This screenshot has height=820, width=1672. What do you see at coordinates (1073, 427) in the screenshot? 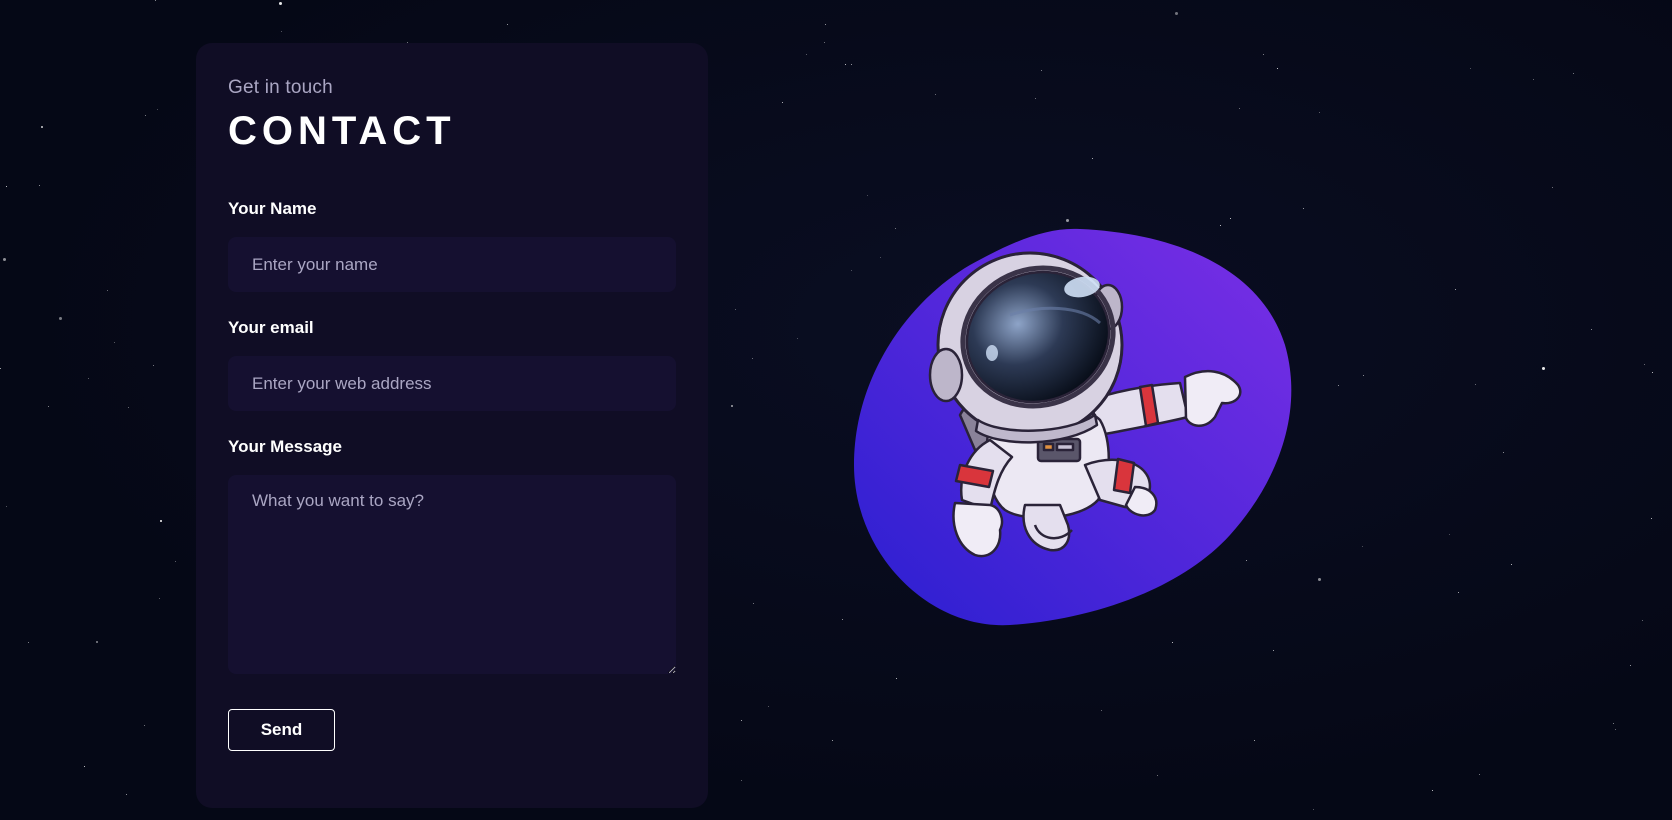
I see `astronaut-icon` at bounding box center [1073, 427].